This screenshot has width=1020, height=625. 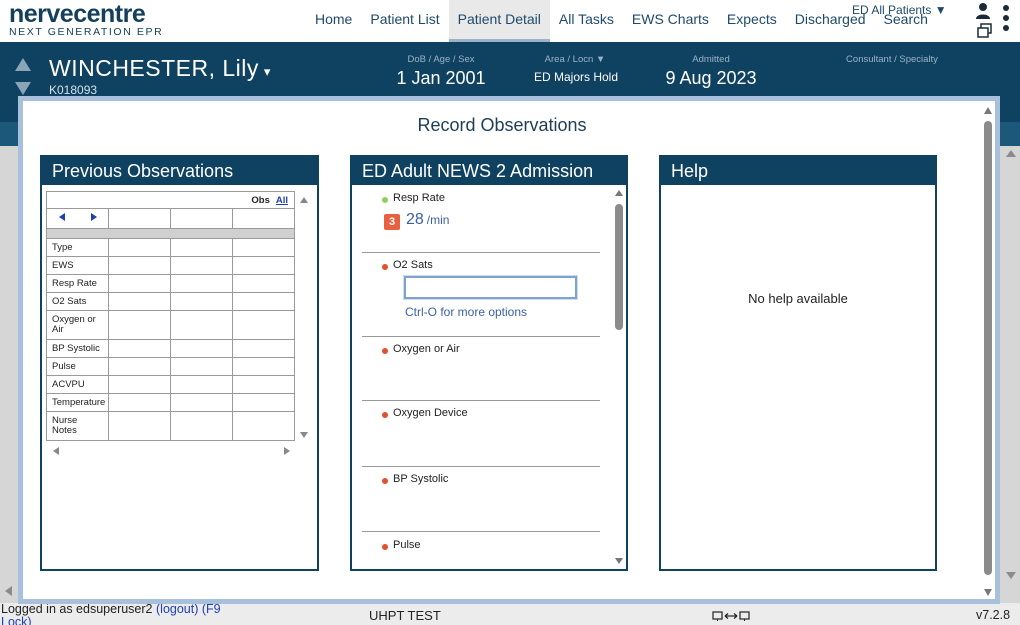 What do you see at coordinates (481, 220) in the screenshot?
I see `resp-rate-entry: Resp Rate 3 28/min` at bounding box center [481, 220].